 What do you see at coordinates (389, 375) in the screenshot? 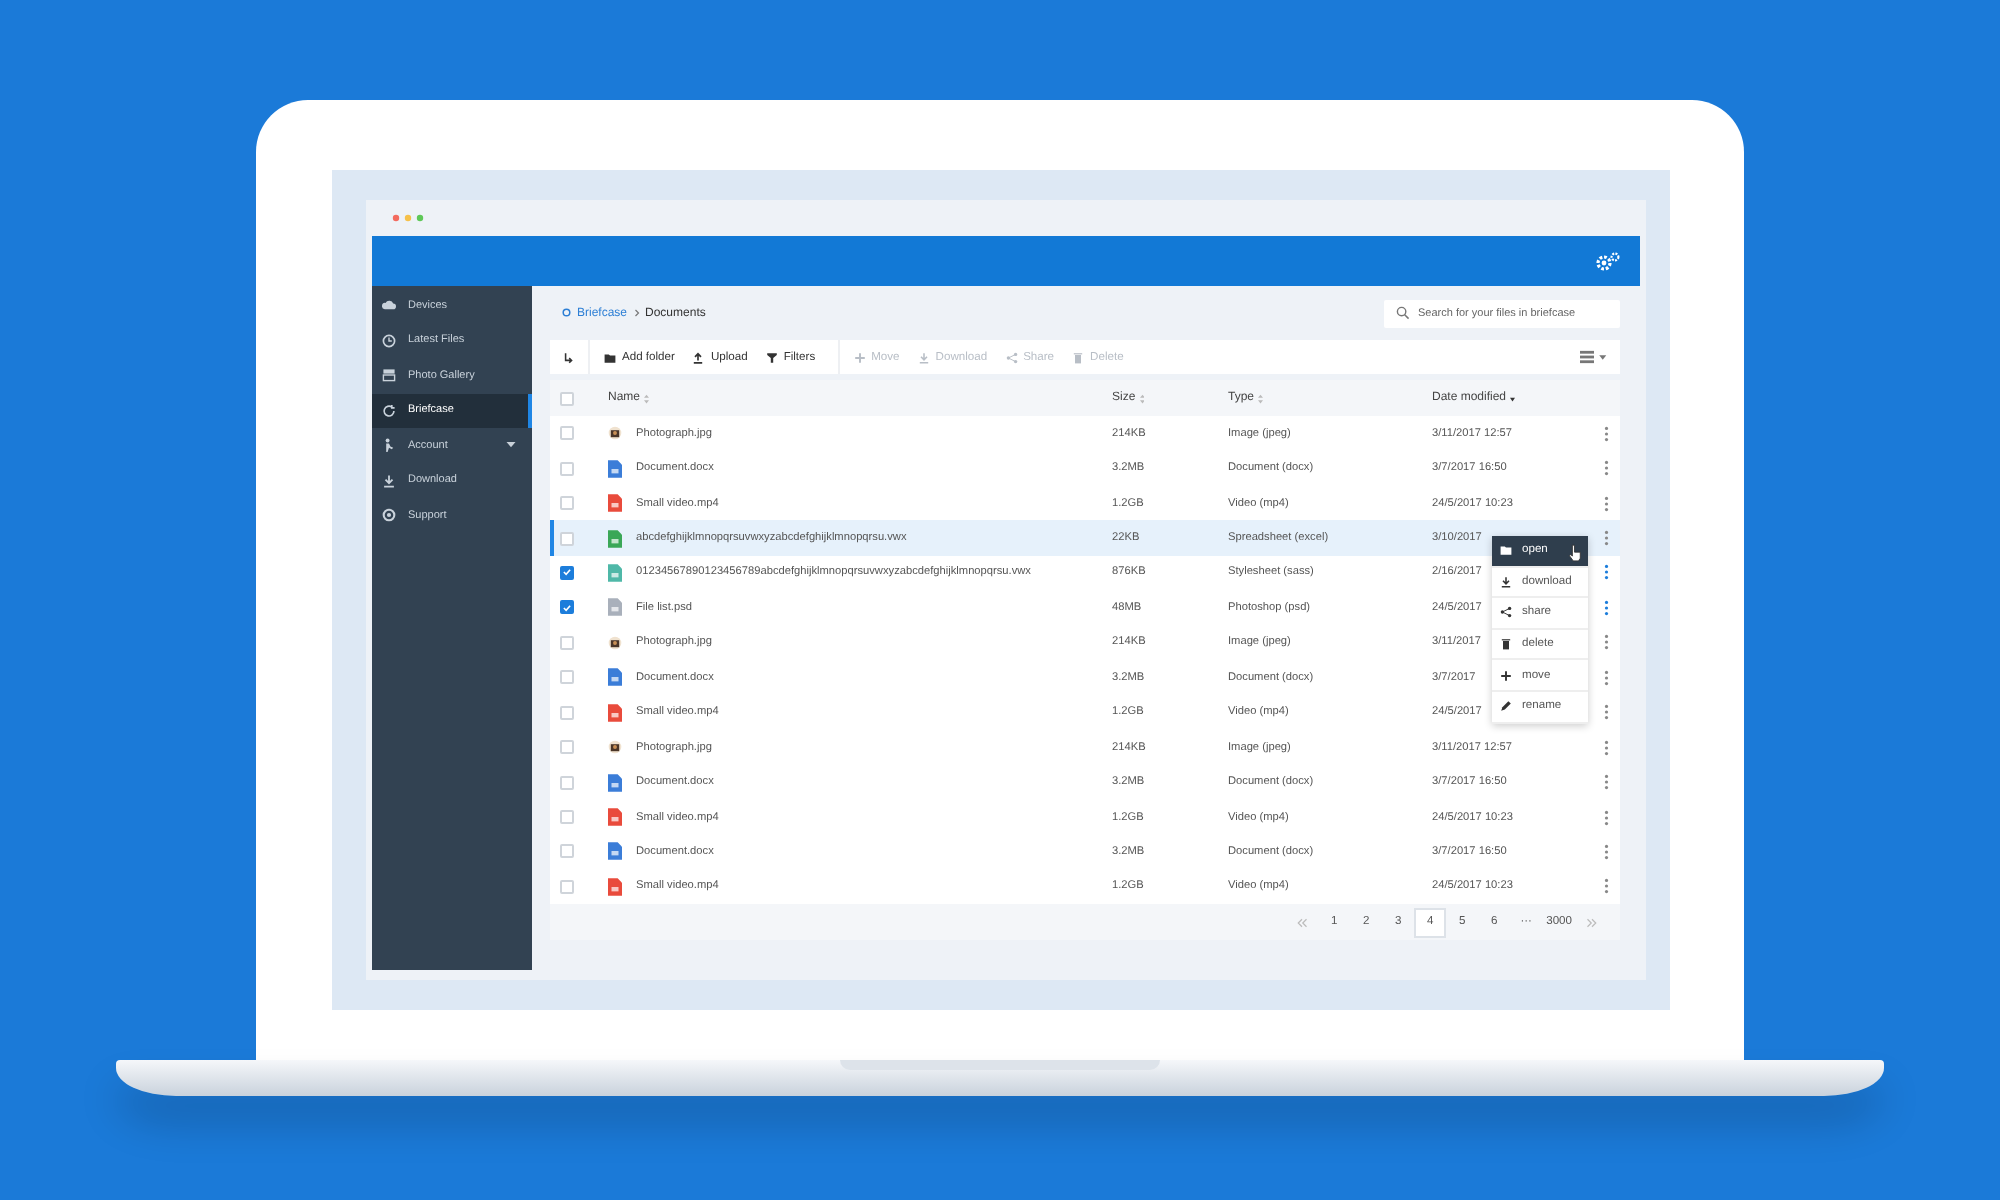
I see `gallery-icon` at bounding box center [389, 375].